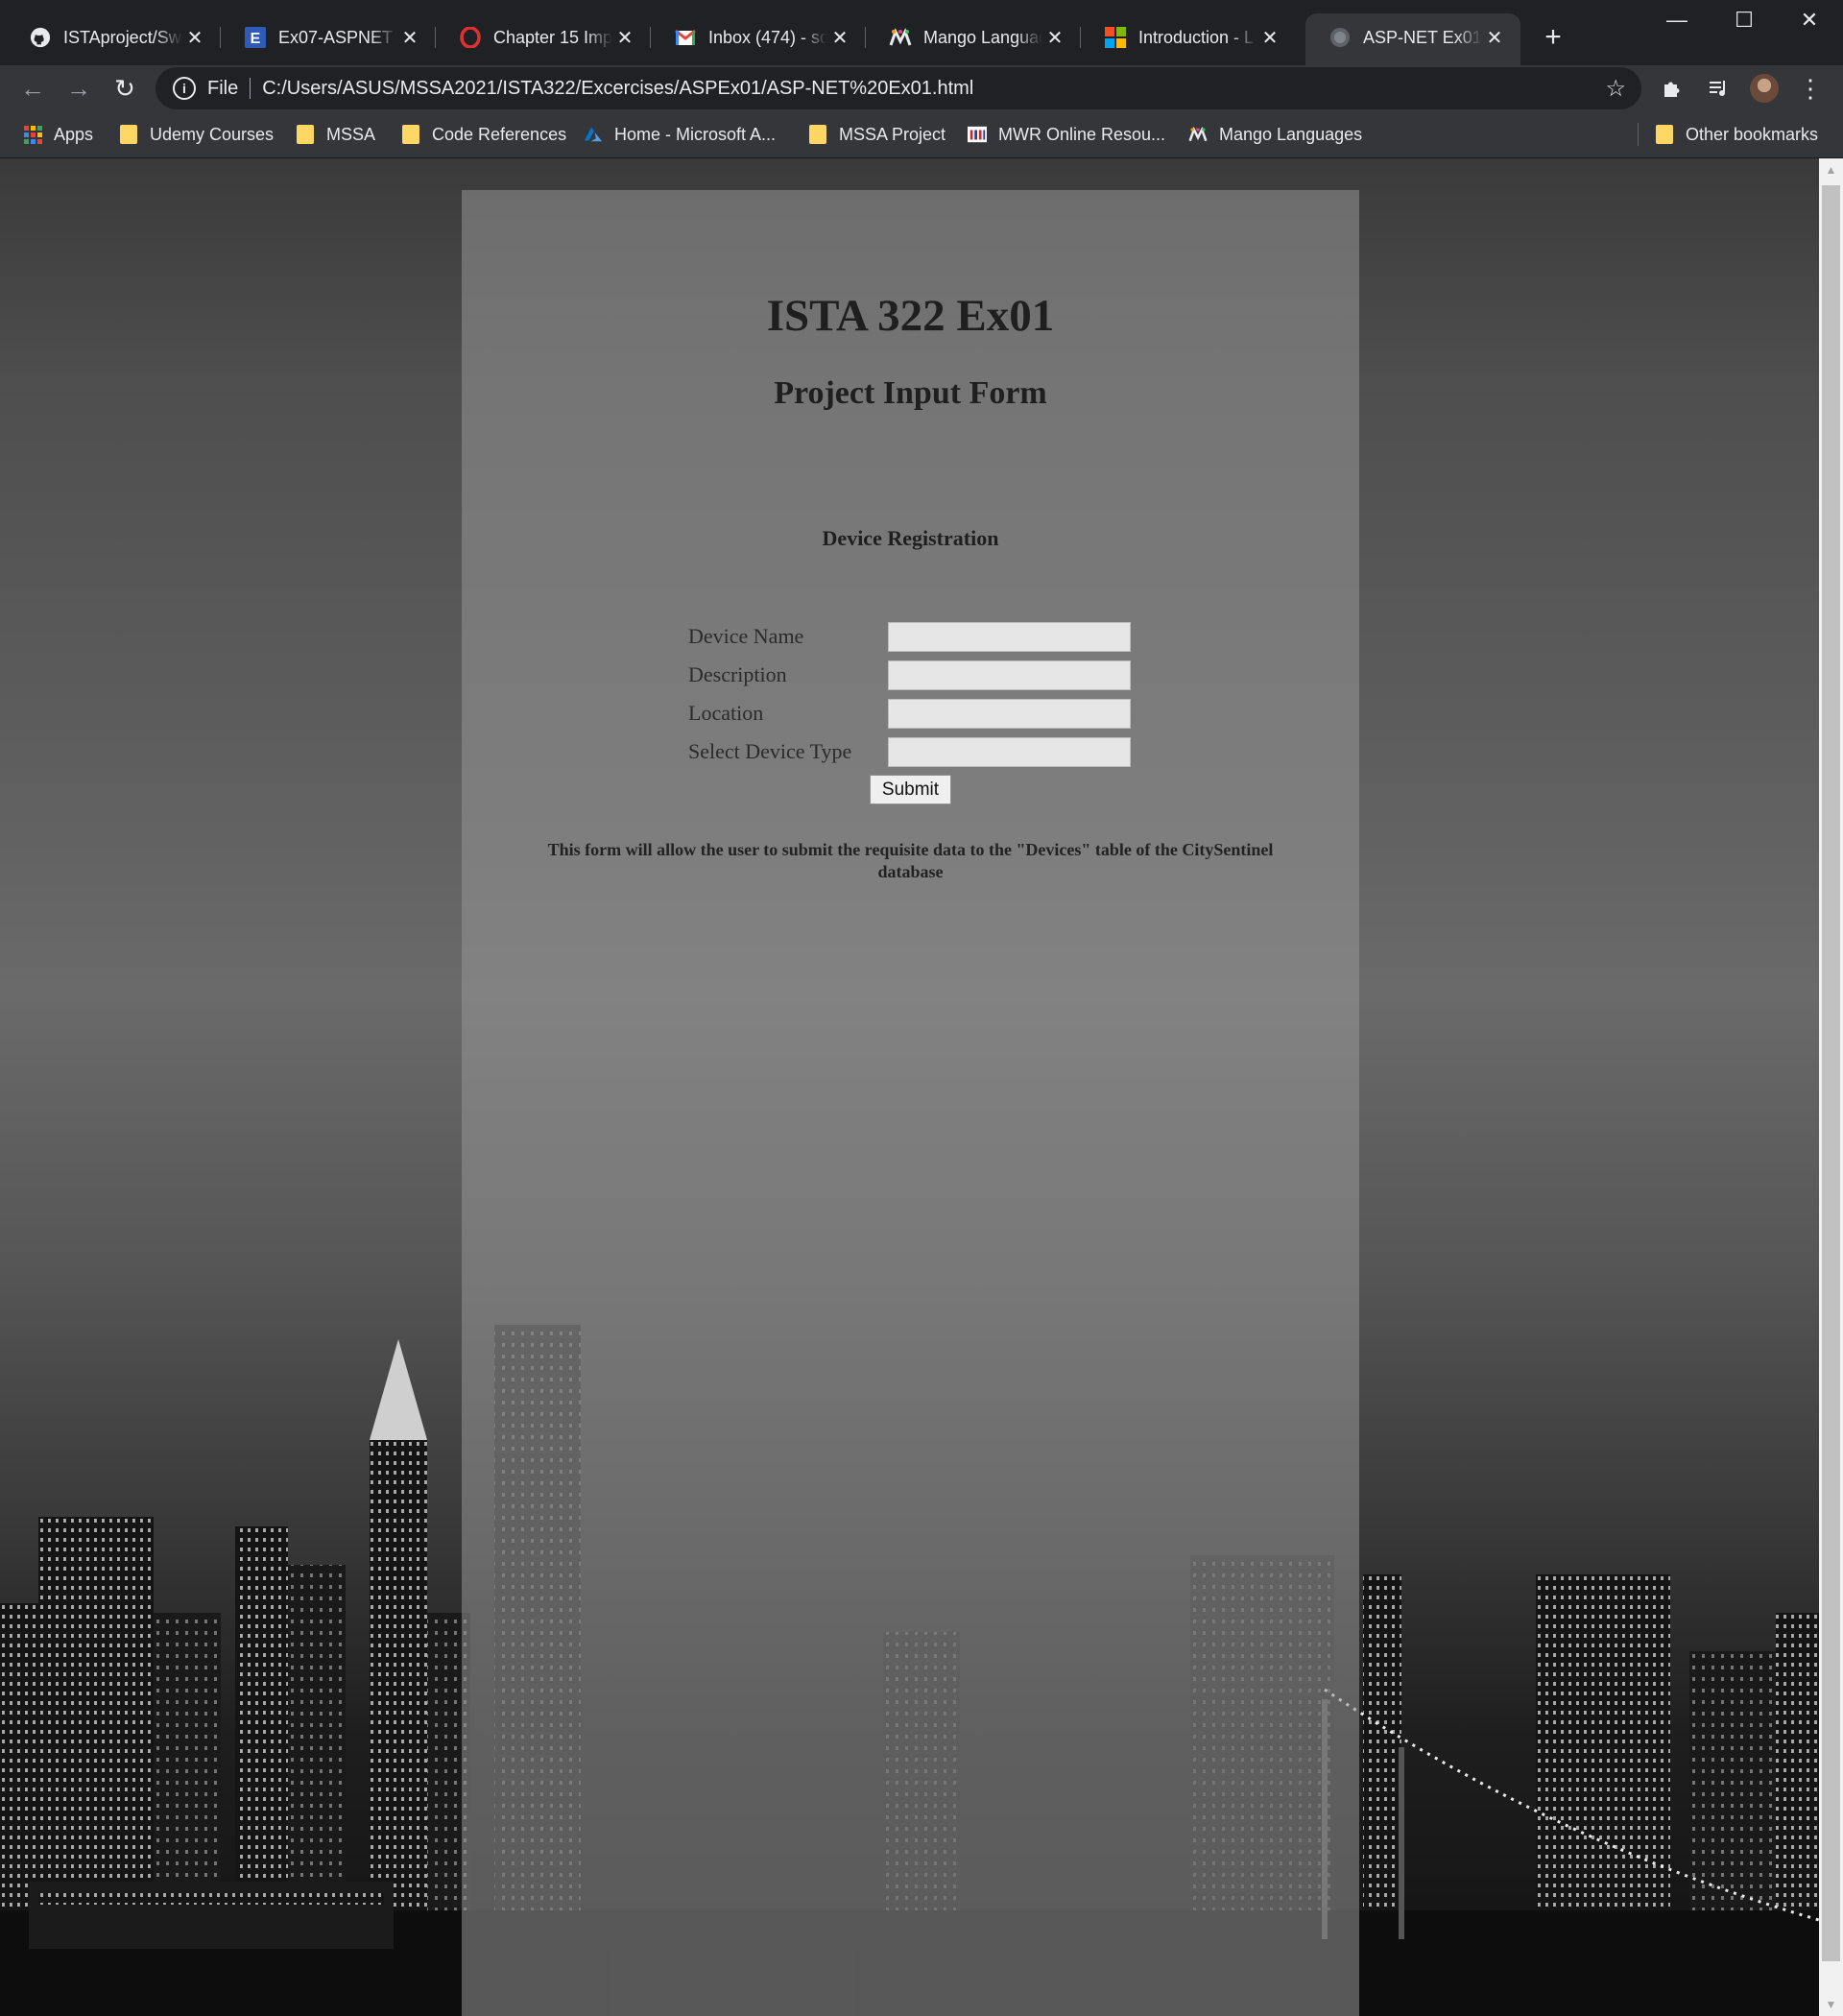  I want to click on scrollbar-thumb, so click(1831, 1073).